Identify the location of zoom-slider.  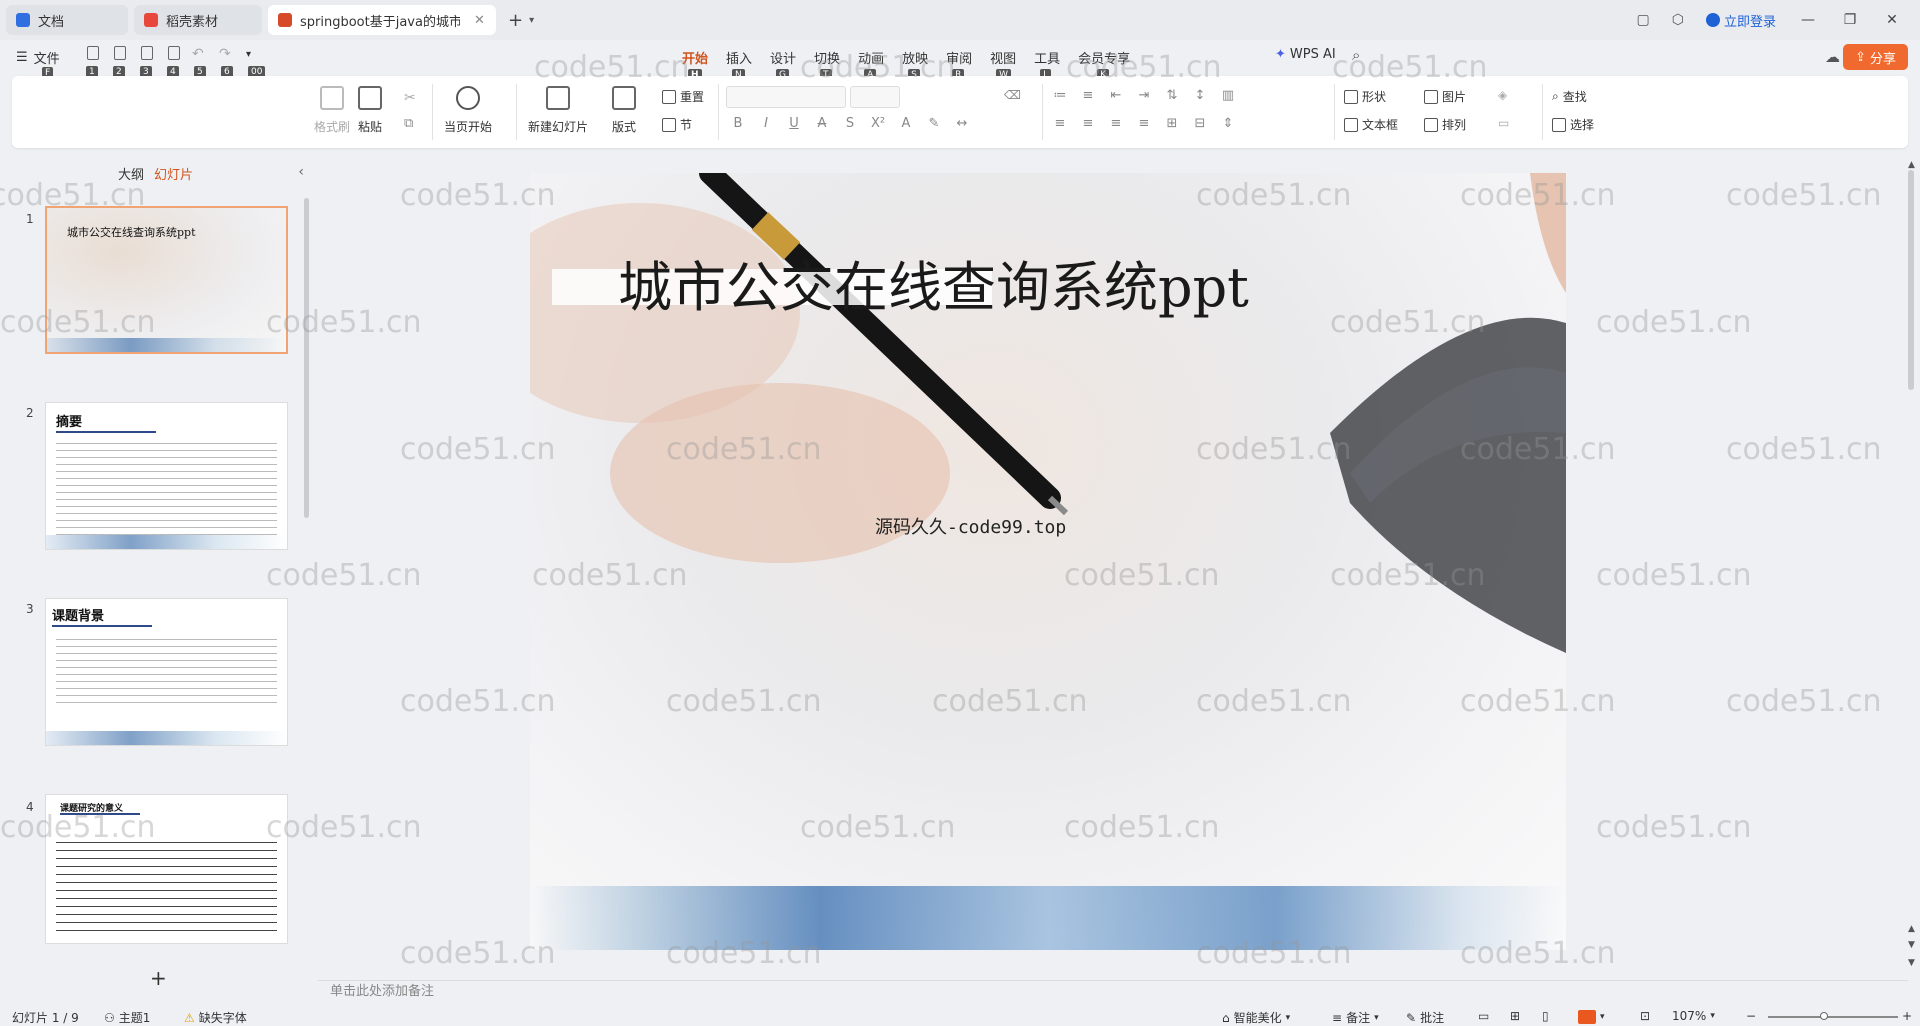
(1833, 1016).